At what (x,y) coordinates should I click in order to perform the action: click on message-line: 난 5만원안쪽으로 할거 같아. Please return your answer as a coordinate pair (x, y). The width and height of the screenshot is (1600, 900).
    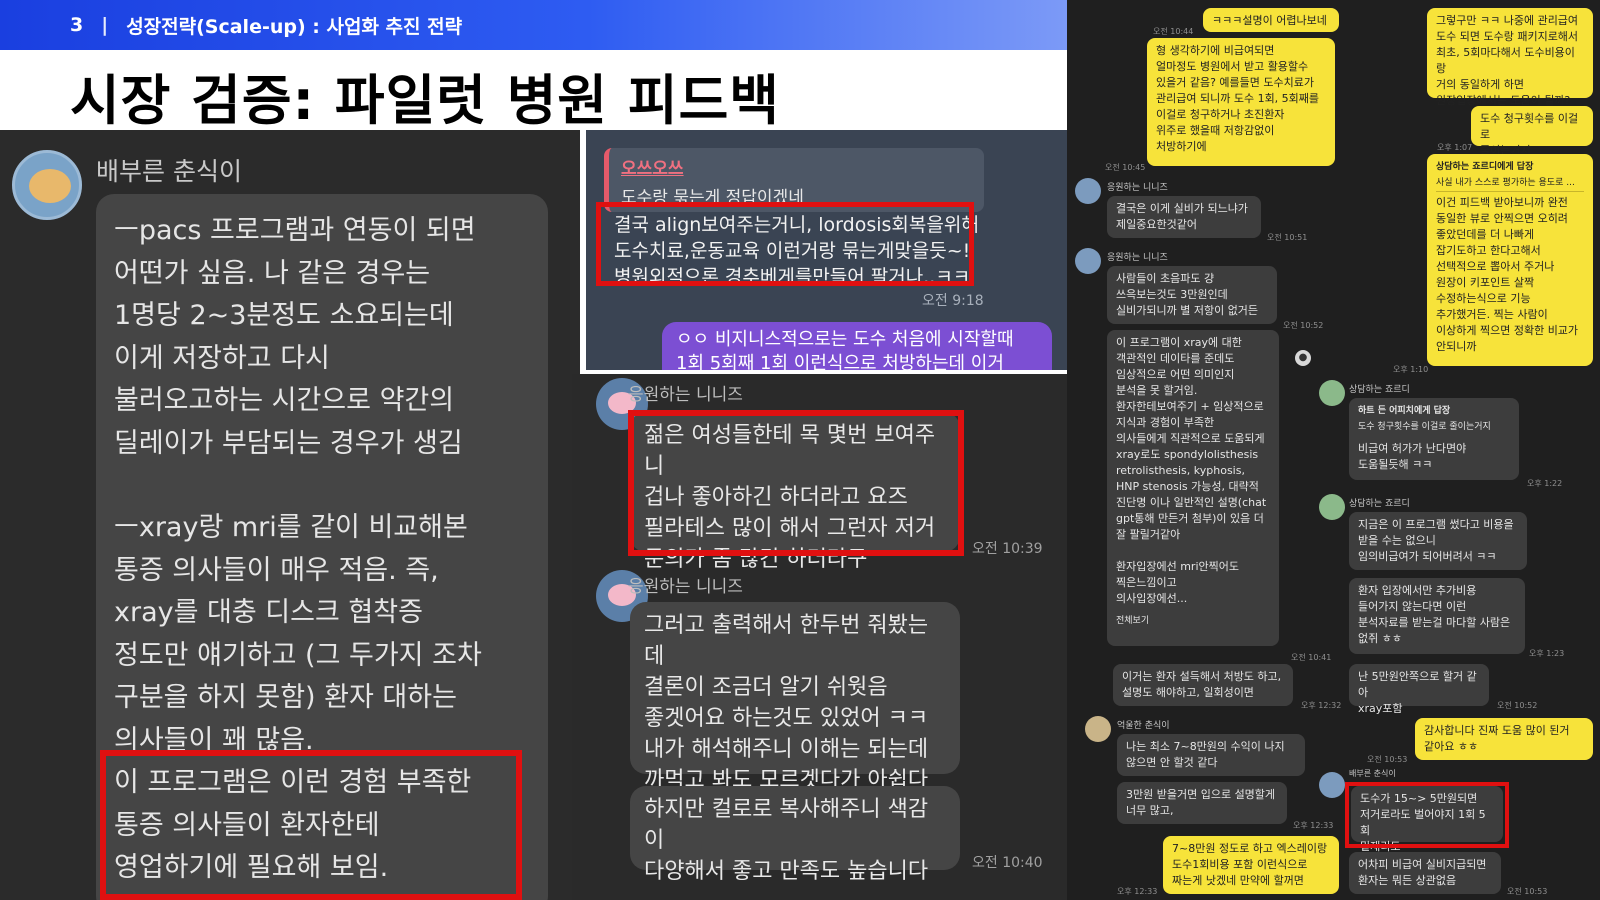
    Looking at the image, I should click on (1417, 684).